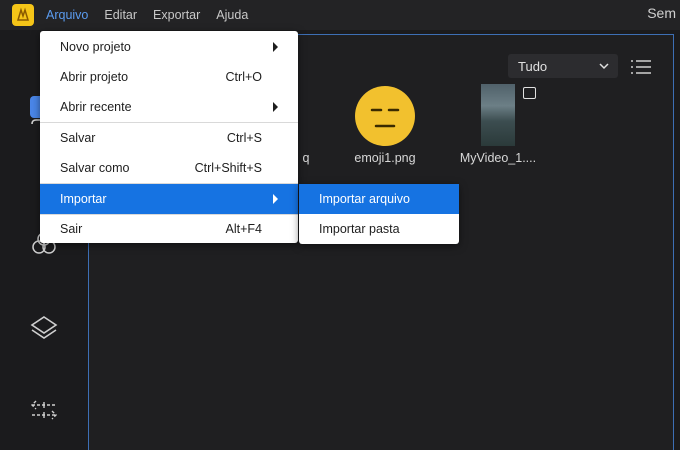  I want to click on media-item: emoji1.png, so click(385, 125).